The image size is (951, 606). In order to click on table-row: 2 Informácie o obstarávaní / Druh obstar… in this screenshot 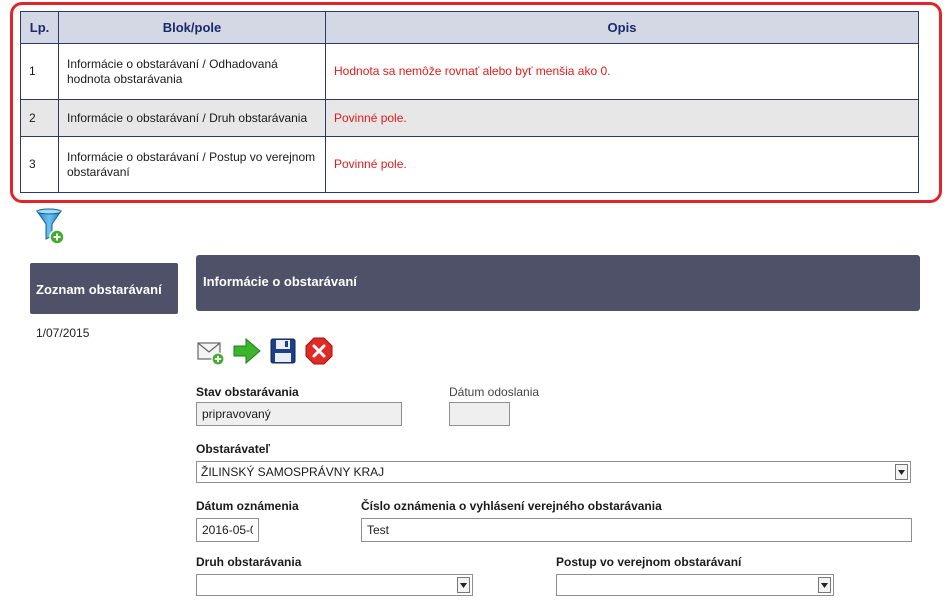, I will do `click(469, 118)`.